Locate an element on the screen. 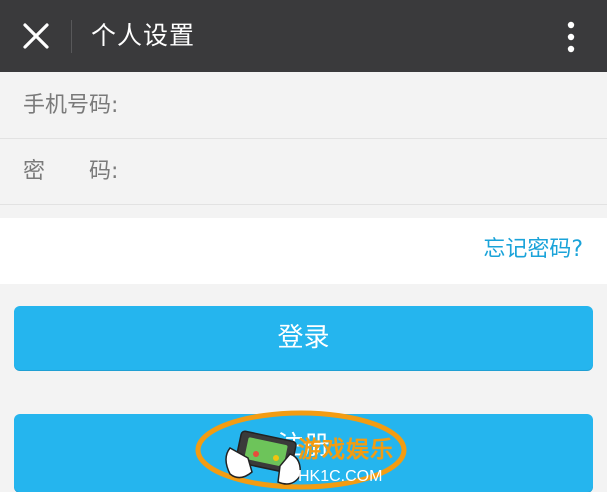 This screenshot has width=607, height=492. app-header: 个人设置 is located at coordinates (303, 36).